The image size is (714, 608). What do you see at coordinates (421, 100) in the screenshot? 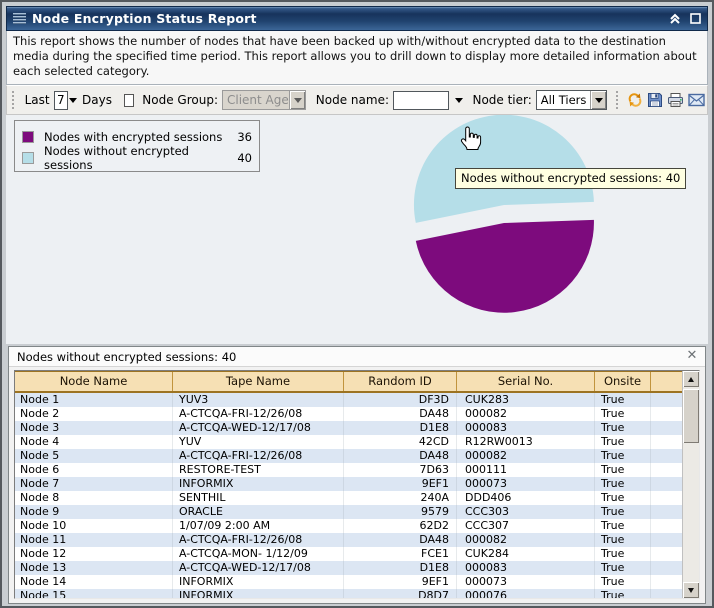
I see `node-name-input` at bounding box center [421, 100].